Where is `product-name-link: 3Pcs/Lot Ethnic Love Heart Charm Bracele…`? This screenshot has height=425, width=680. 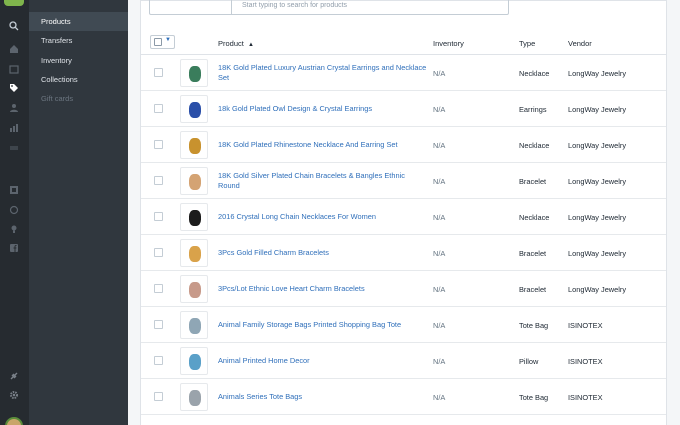 product-name-link: 3Pcs/Lot Ethnic Love Heart Charm Bracele… is located at coordinates (323, 289).